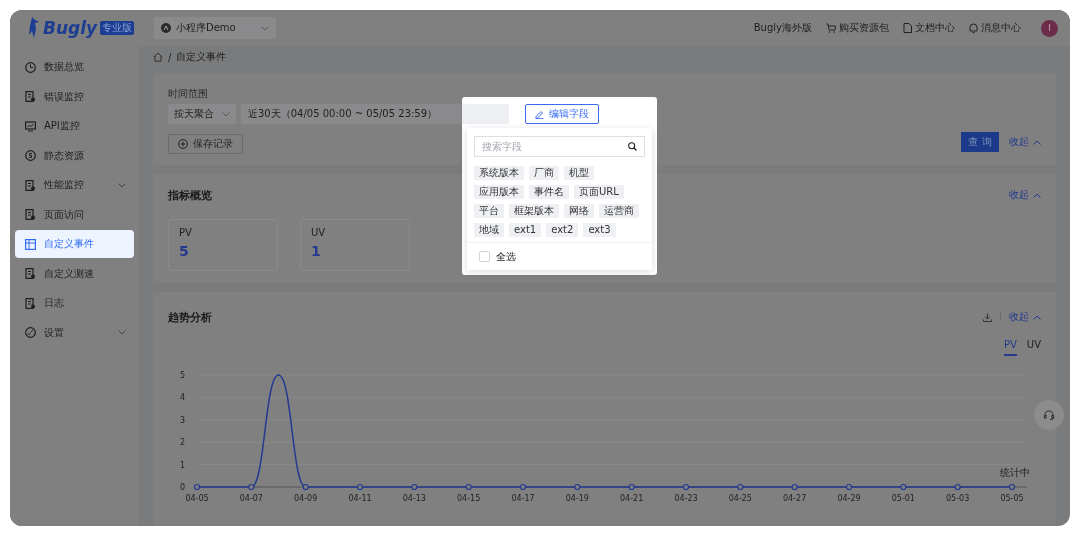 The image size is (1080, 537). Describe the element at coordinates (316, 251) in the screenshot. I see `metric-value: 1` at that location.